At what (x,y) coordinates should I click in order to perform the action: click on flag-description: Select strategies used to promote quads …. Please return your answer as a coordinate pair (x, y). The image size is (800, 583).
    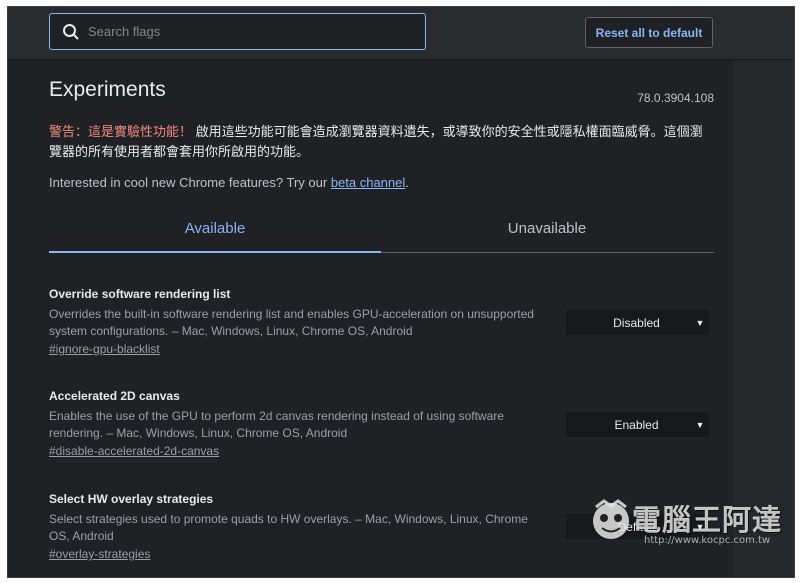
    Looking at the image, I should click on (288, 527).